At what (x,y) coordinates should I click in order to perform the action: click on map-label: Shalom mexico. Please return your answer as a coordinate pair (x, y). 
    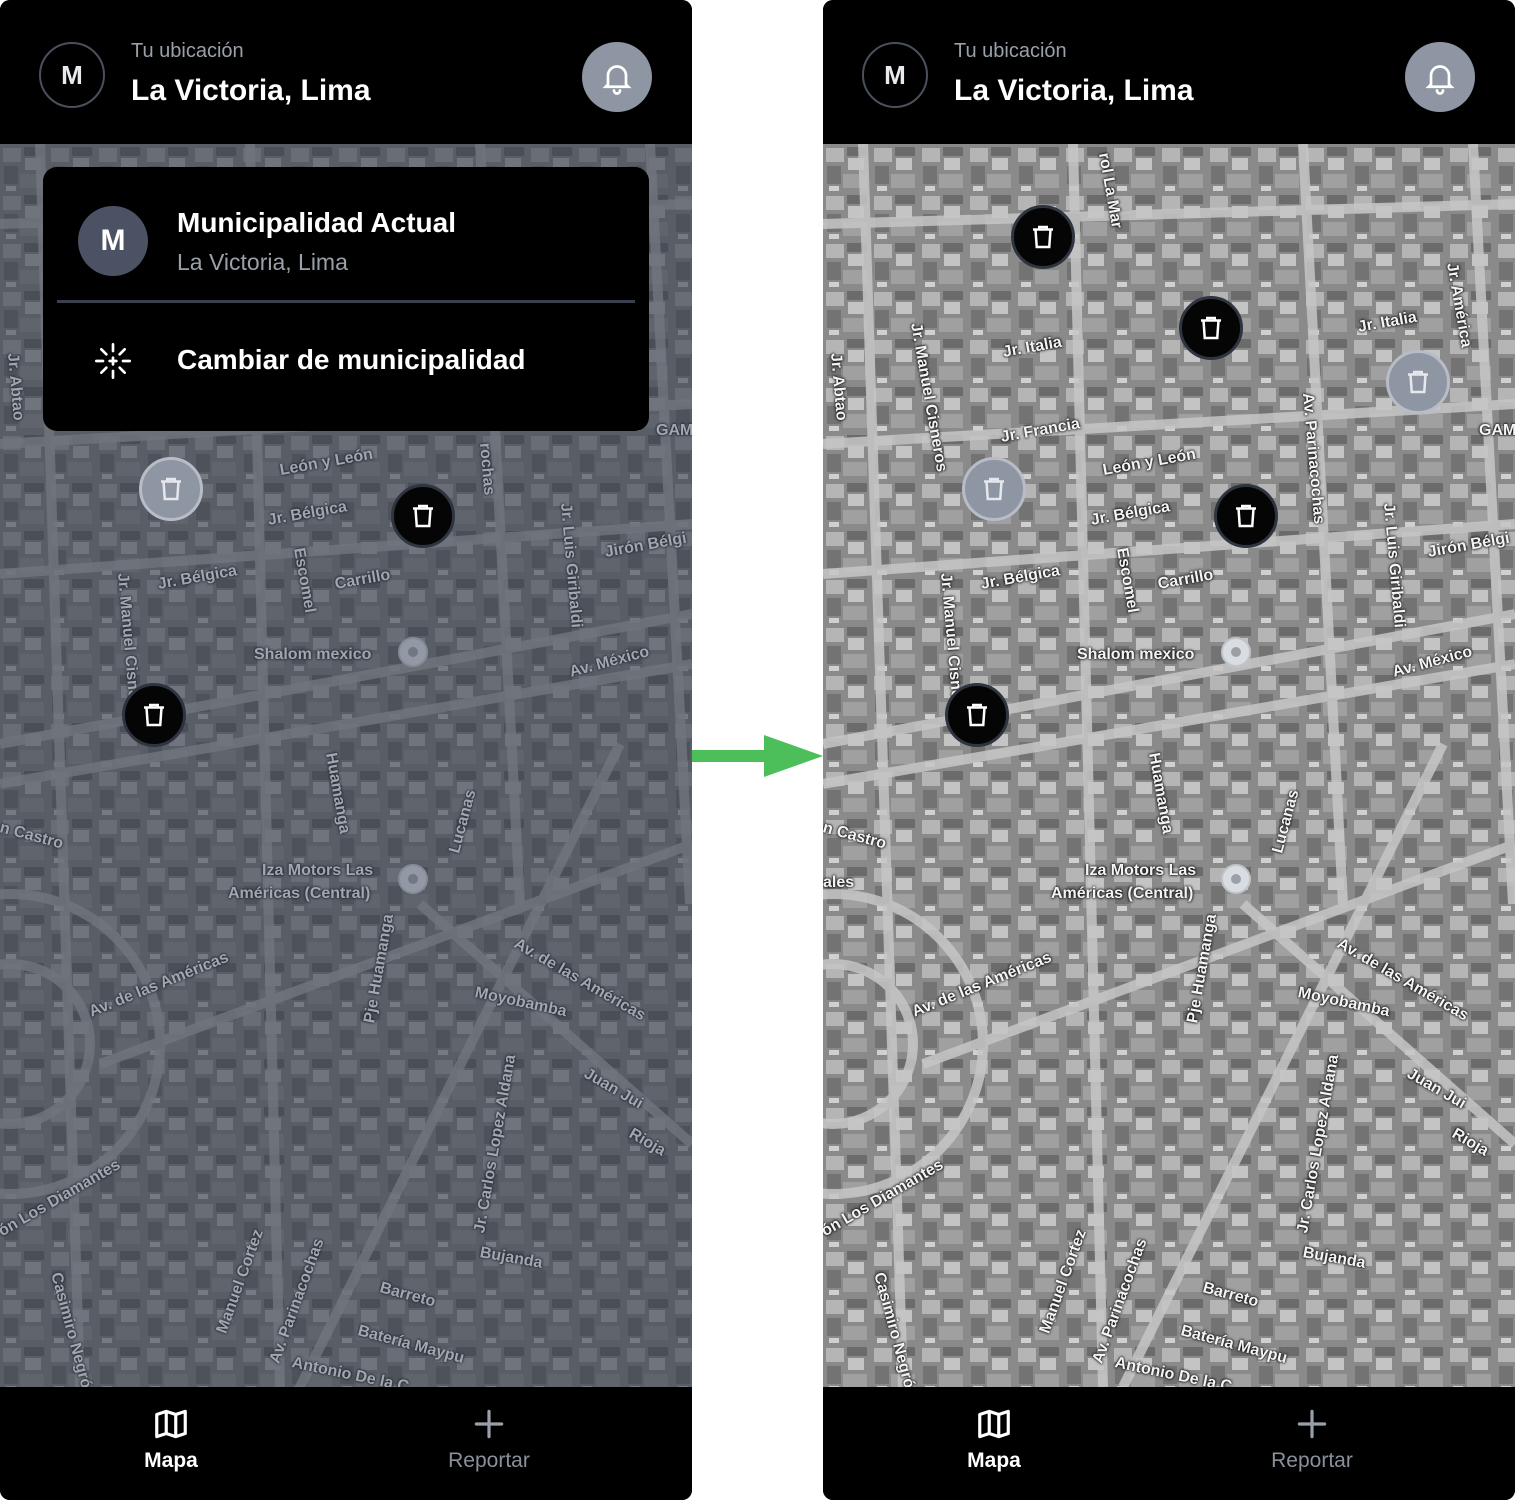
    Looking at the image, I should click on (1136, 654).